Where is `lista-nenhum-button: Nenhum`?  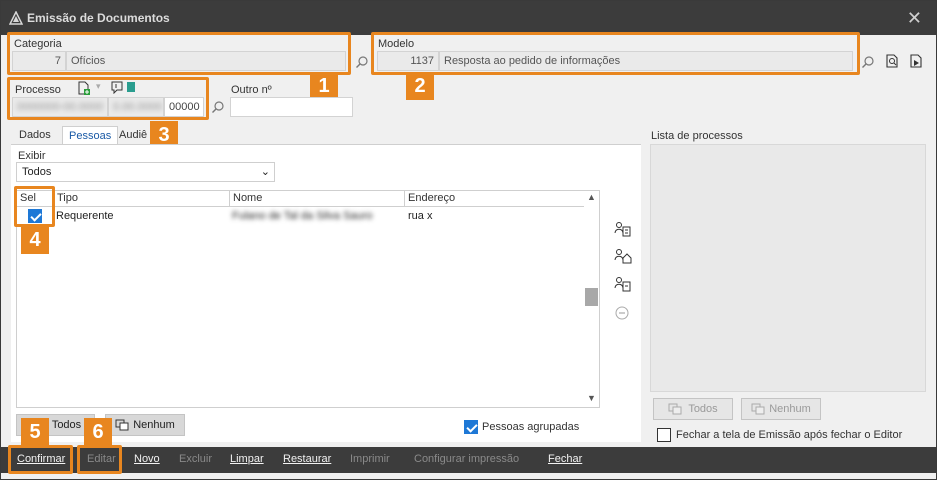 lista-nenhum-button: Nenhum is located at coordinates (781, 409).